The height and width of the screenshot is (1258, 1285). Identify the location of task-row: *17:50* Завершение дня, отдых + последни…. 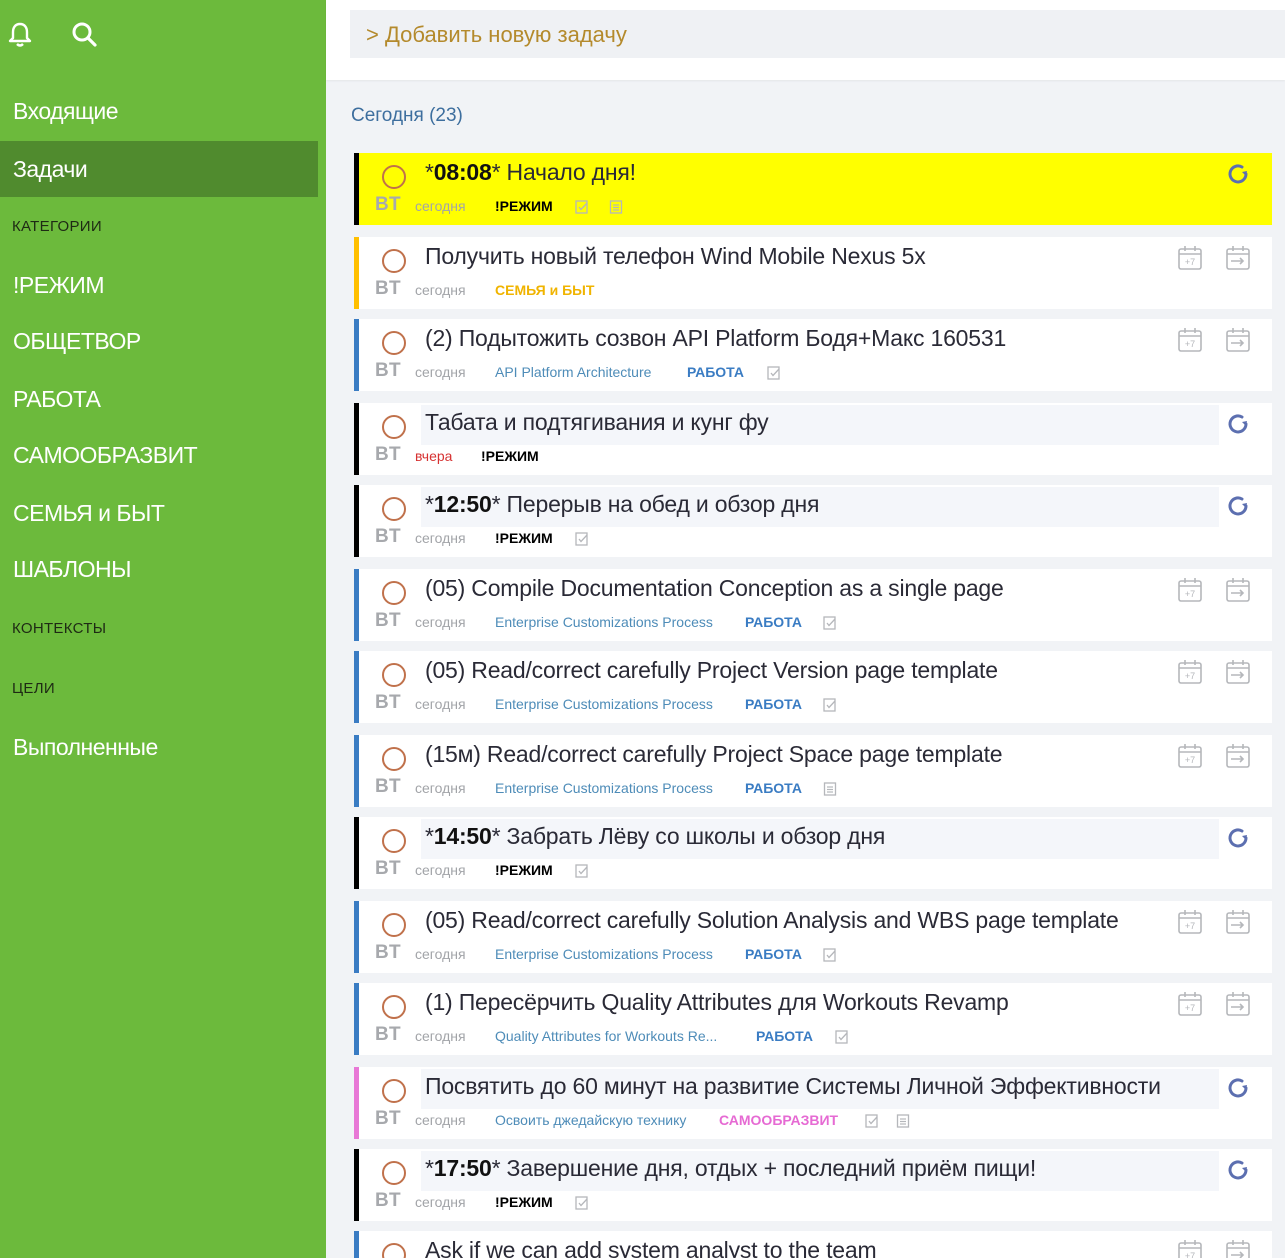
(813, 1185).